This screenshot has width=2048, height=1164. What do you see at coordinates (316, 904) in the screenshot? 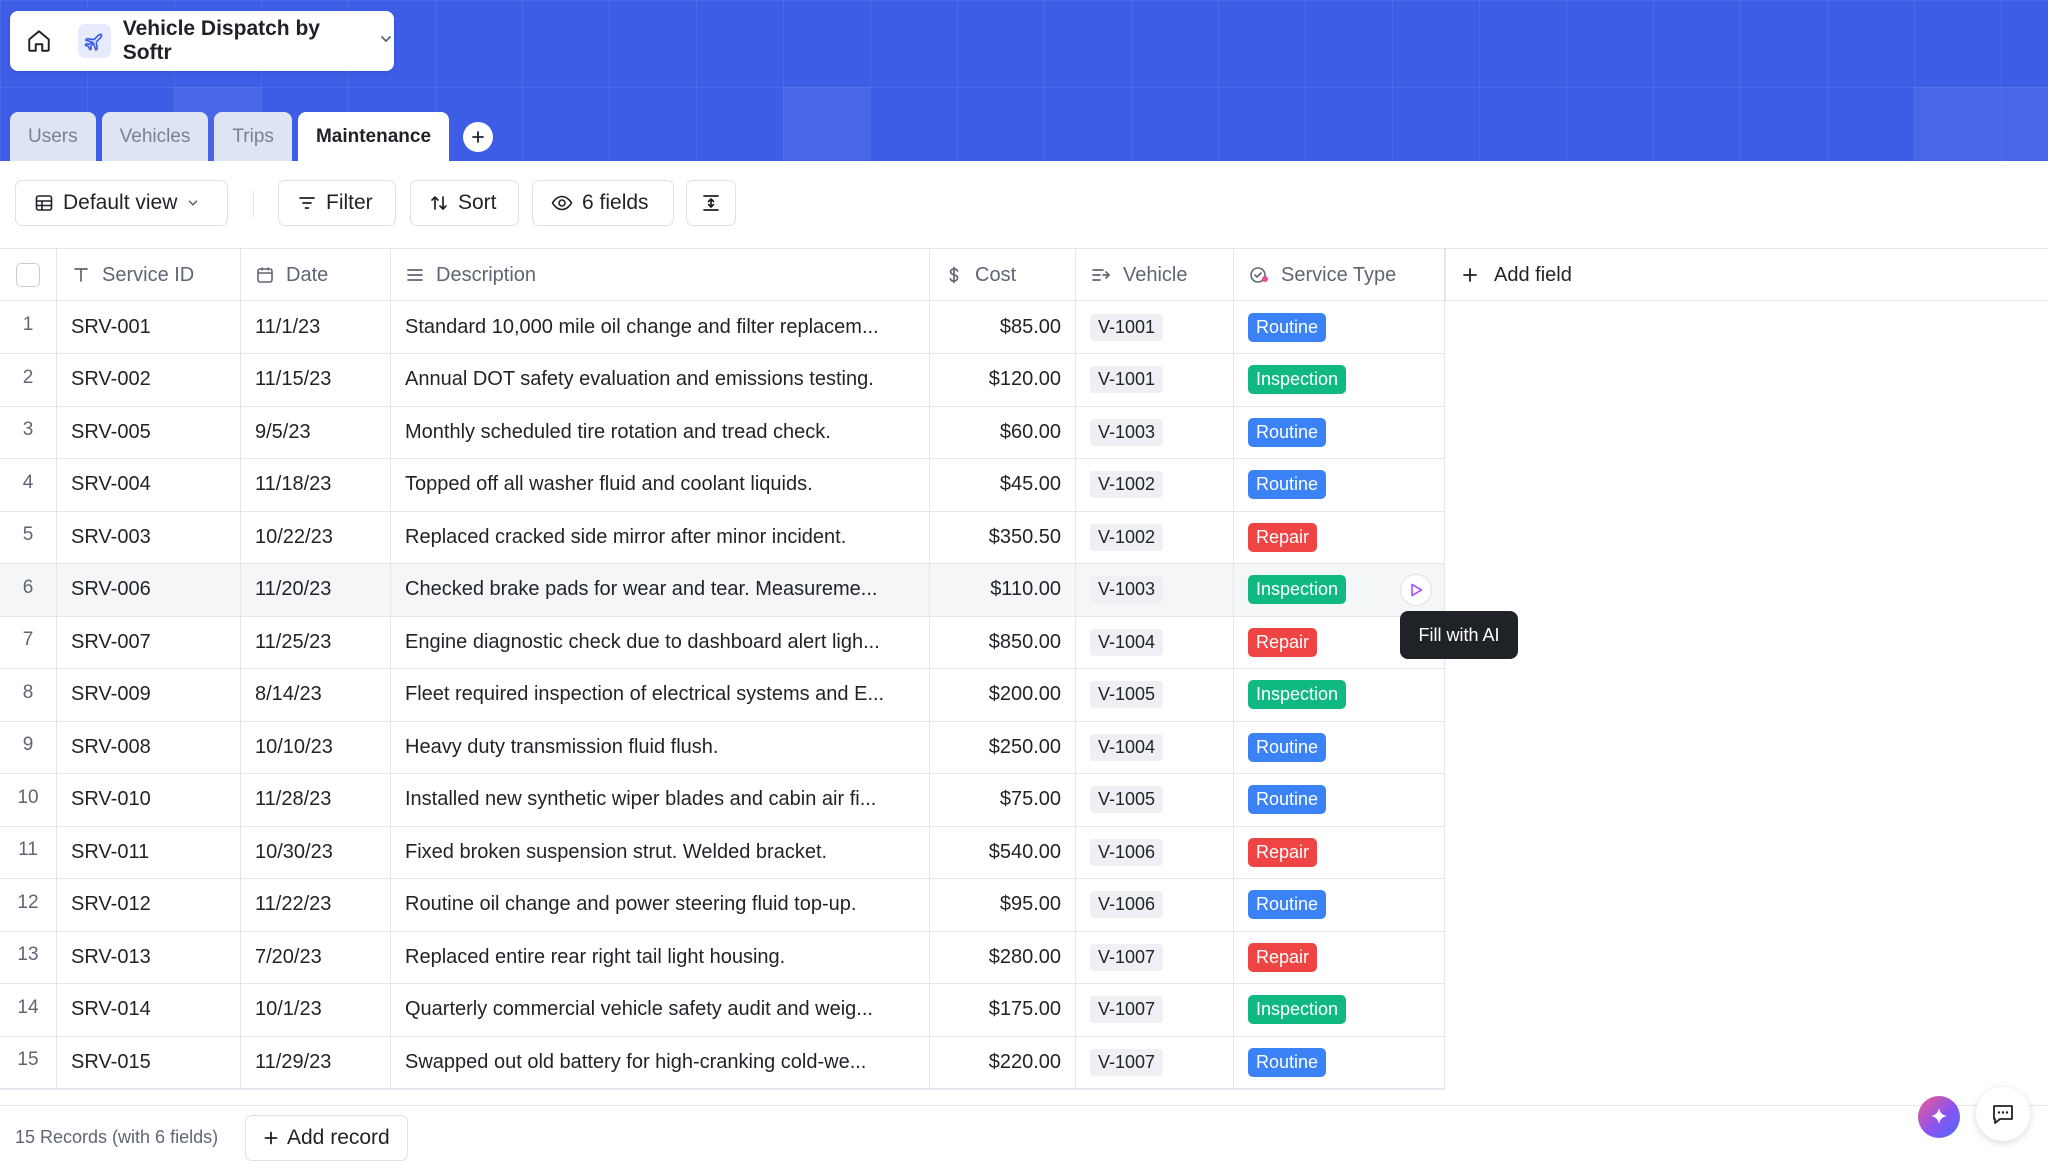
I see `date-cell: 11/22/23` at bounding box center [316, 904].